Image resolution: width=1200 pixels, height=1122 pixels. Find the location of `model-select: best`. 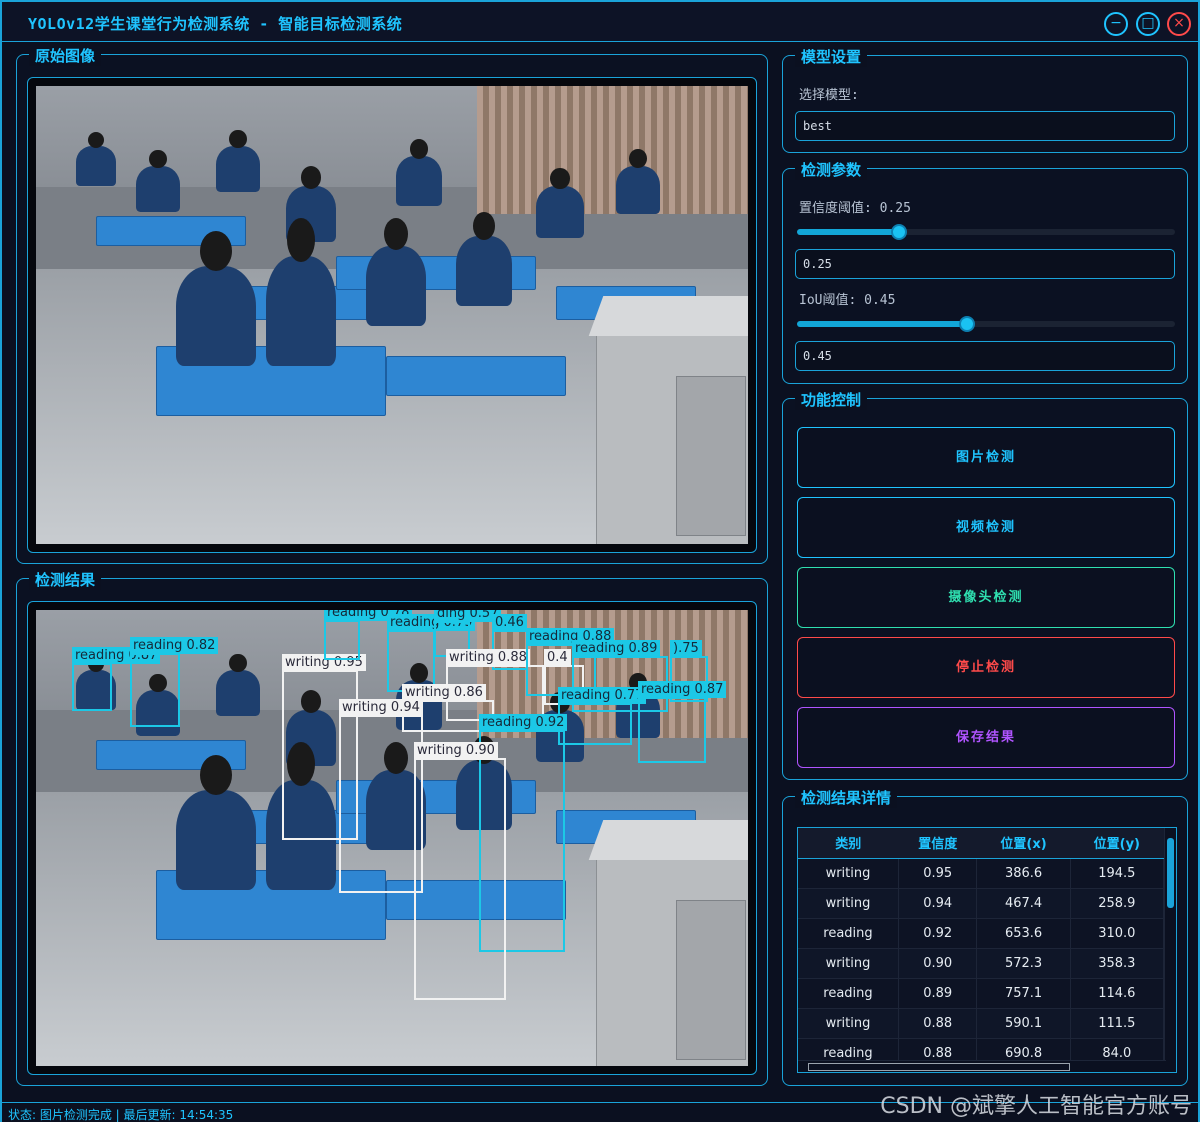

model-select: best is located at coordinates (985, 126).